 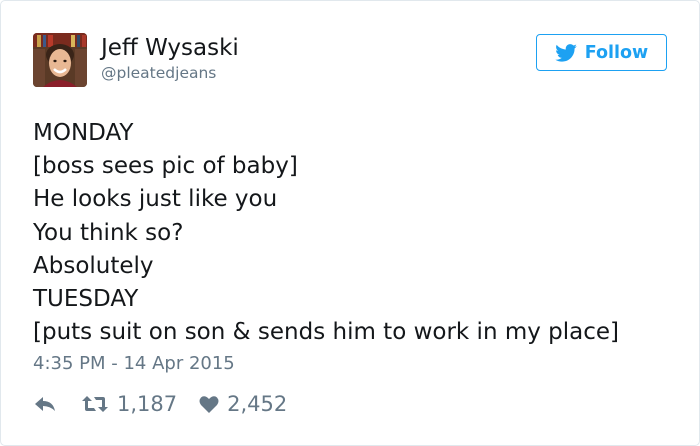 What do you see at coordinates (134, 364) in the screenshot?
I see `tweet-timestamp: 4:35 PM - 14 Apr 2015` at bounding box center [134, 364].